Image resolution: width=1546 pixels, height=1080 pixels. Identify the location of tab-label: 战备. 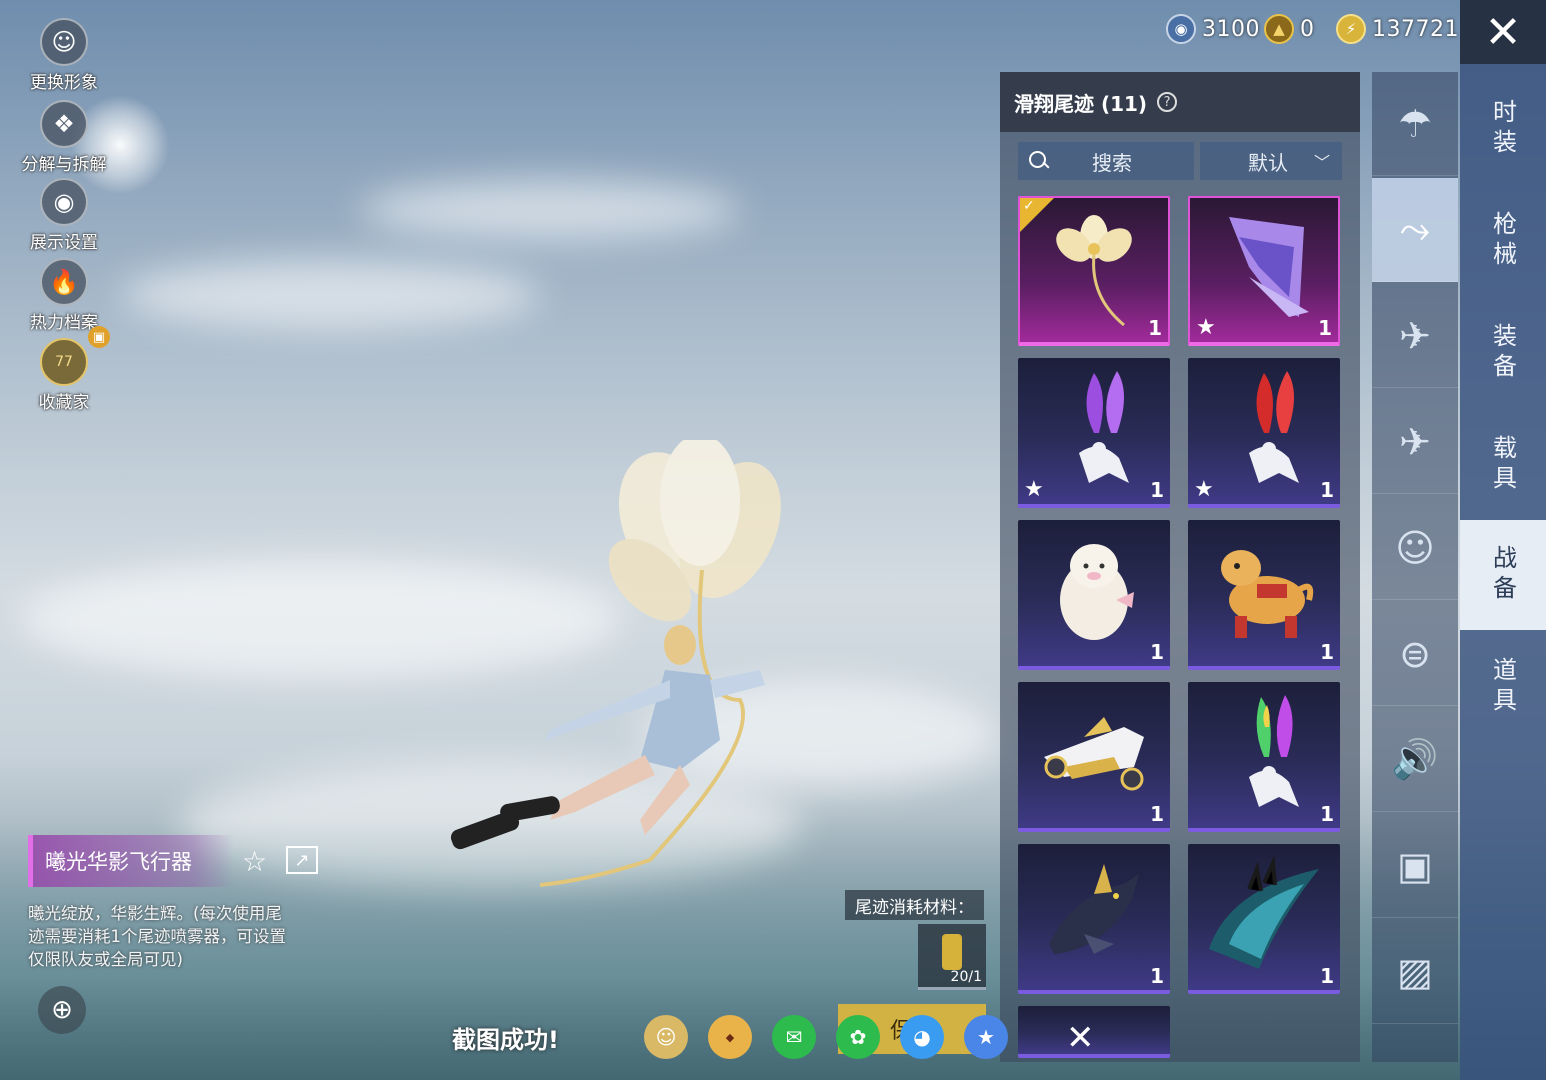
(1502, 575).